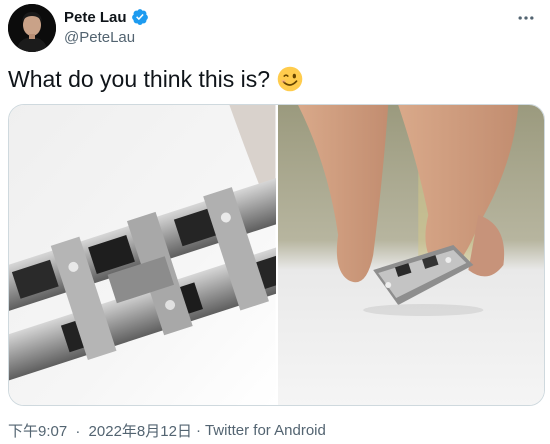 The image size is (550, 444). I want to click on winking-face-emoji, so click(290, 79).